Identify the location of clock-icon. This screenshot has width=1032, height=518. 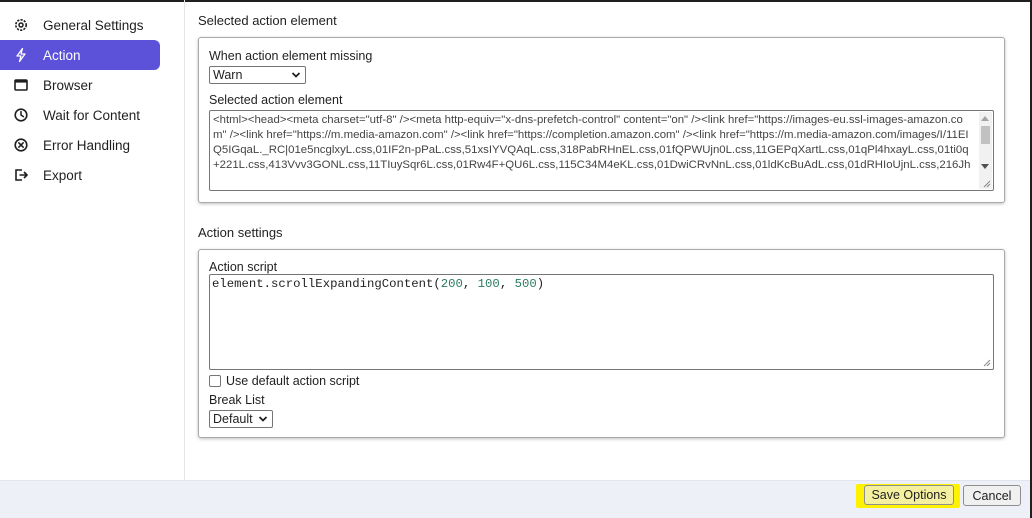
(21, 115).